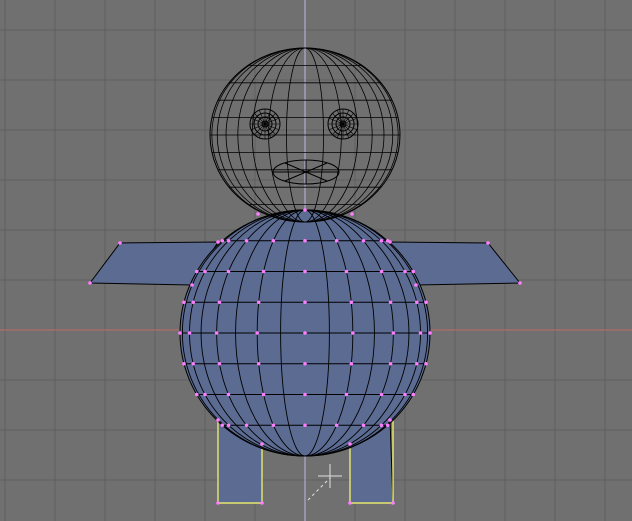 This screenshot has width=632, height=521. Describe the element at coordinates (265, 124) in the screenshot. I see `left-eye` at that location.